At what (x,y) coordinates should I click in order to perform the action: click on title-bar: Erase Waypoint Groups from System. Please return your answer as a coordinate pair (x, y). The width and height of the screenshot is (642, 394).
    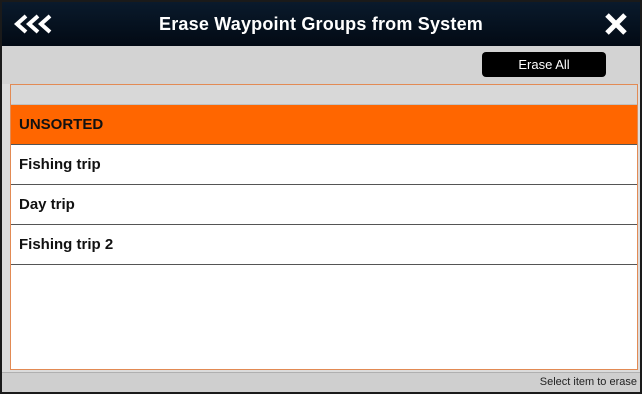
    Looking at the image, I should click on (321, 24).